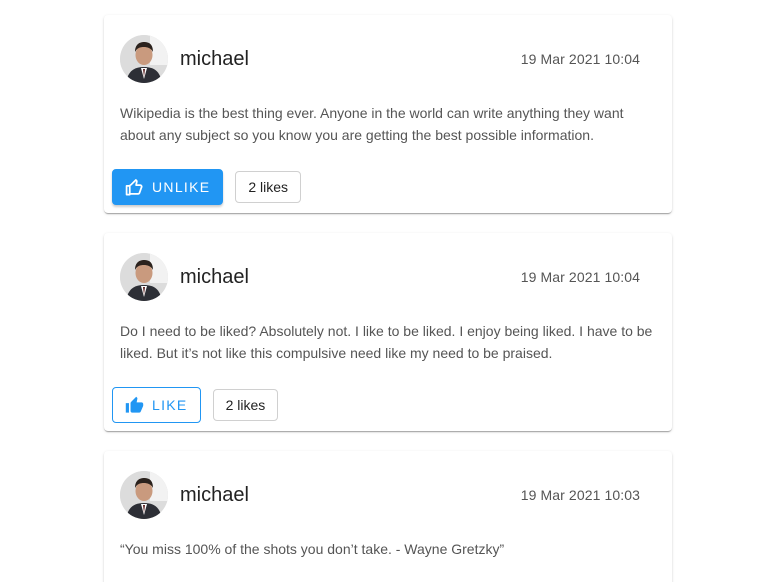  What do you see at coordinates (580, 495) in the screenshot?
I see `post-timestamp: 19 Mar 2021 10:03` at bounding box center [580, 495].